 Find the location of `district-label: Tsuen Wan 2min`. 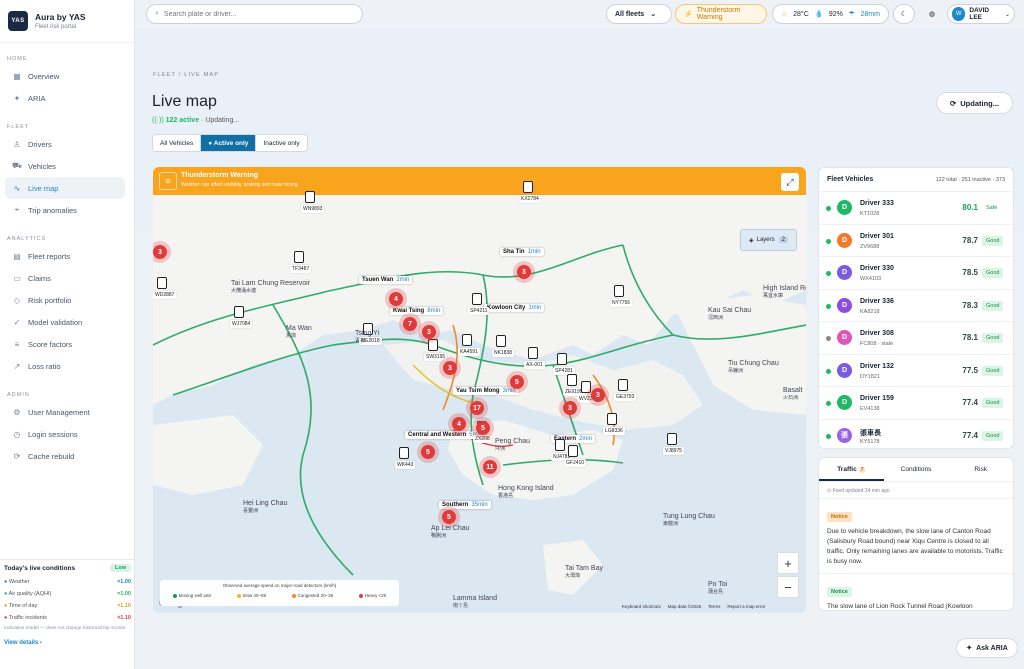

district-label: Tsuen Wan 2min is located at coordinates (386, 280).